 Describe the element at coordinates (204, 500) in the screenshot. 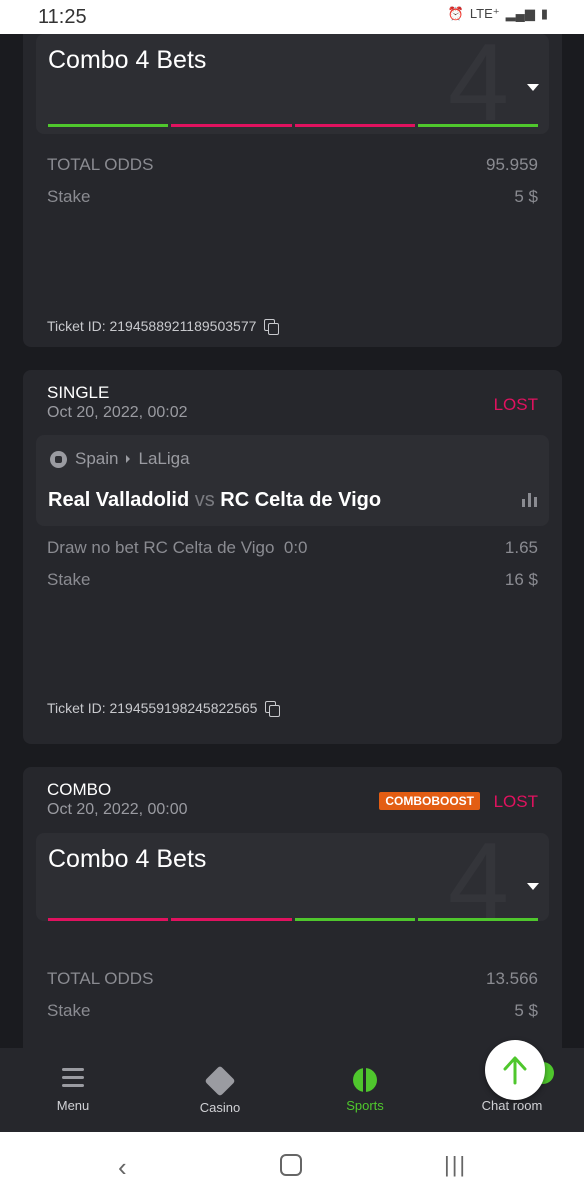

I see `vs-label: vs` at that location.